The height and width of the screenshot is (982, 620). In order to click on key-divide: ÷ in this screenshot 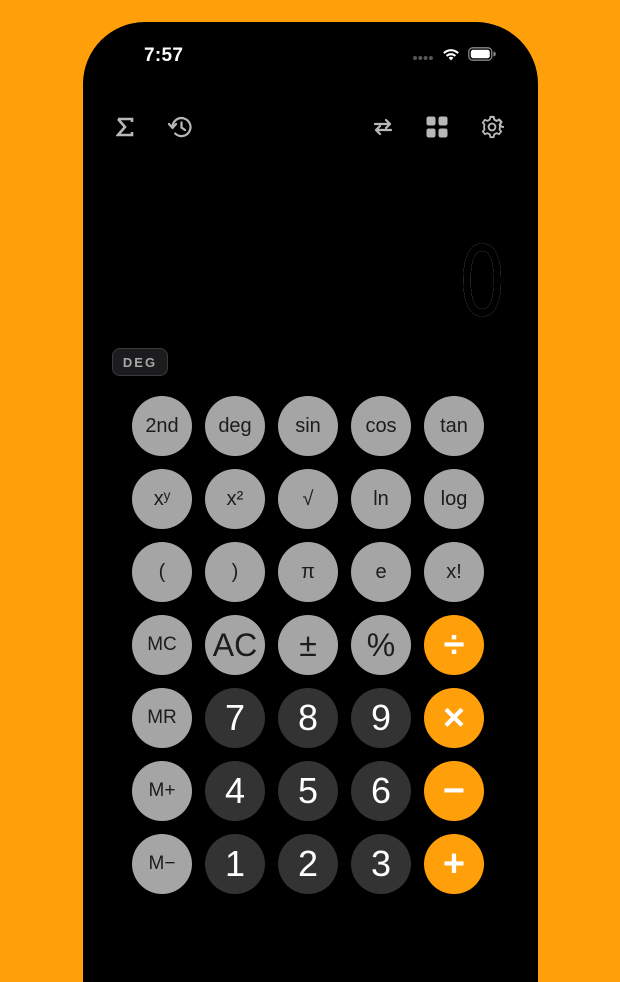, I will do `click(454, 645)`.